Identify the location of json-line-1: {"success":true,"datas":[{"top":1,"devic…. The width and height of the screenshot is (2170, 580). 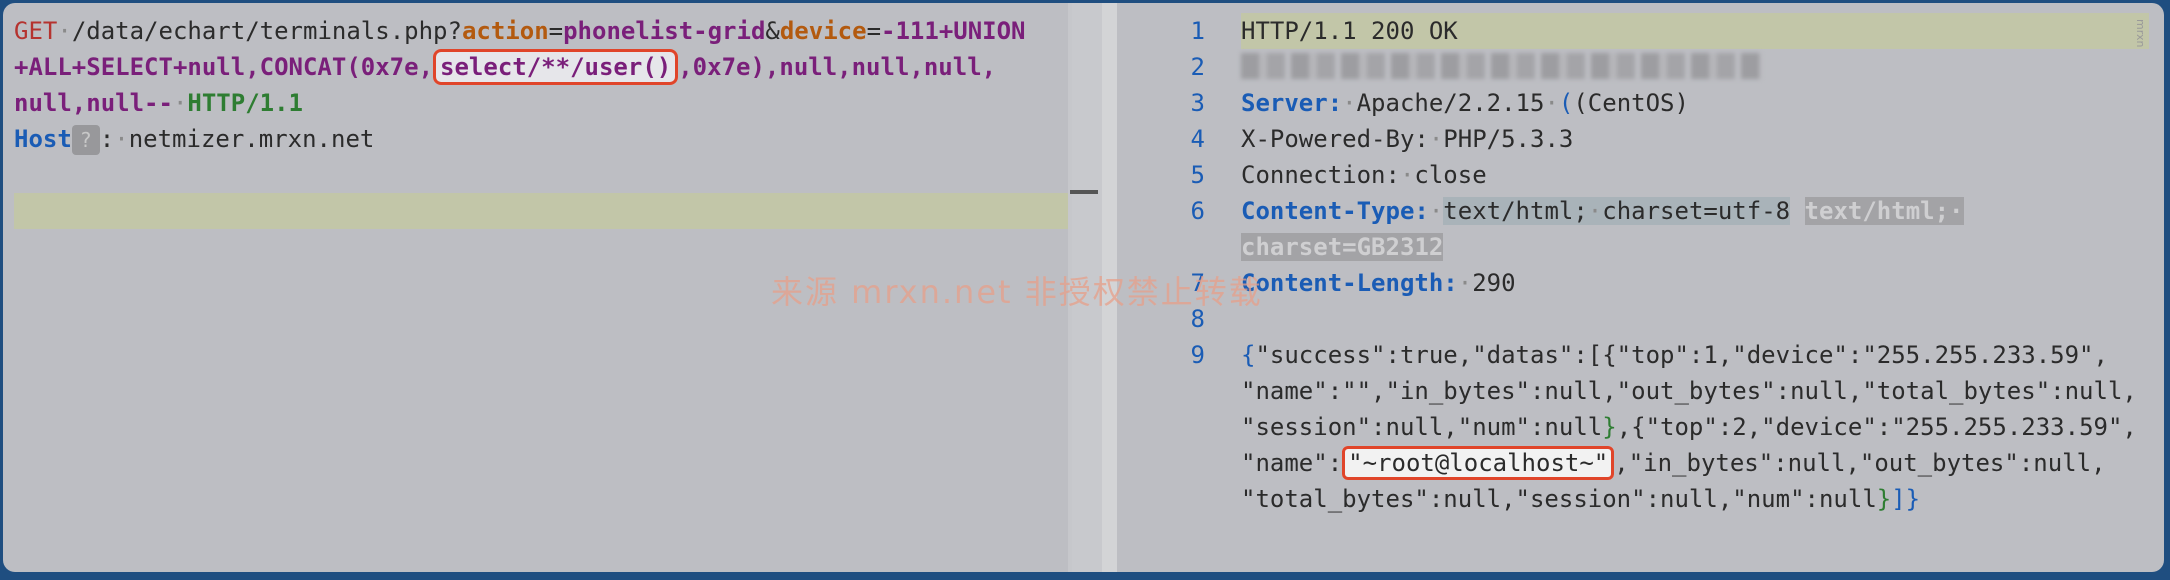
(1674, 355).